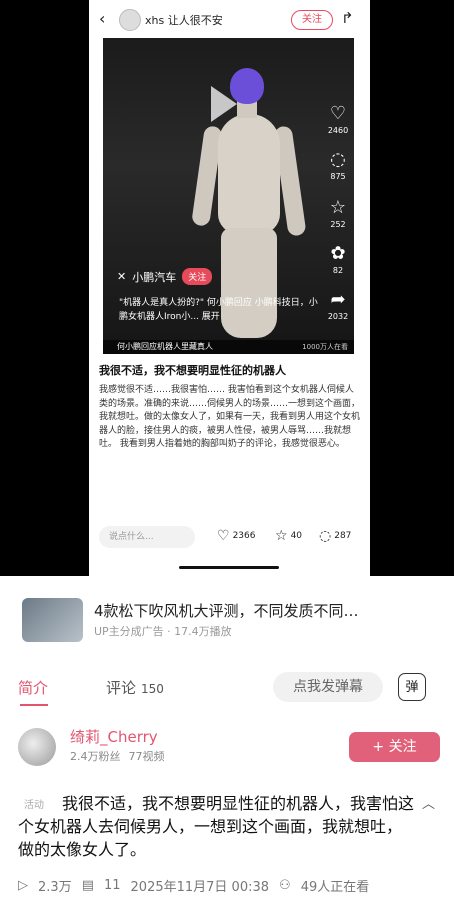  Describe the element at coordinates (102, 18) in the screenshot. I see `back-icon: ‹` at that location.